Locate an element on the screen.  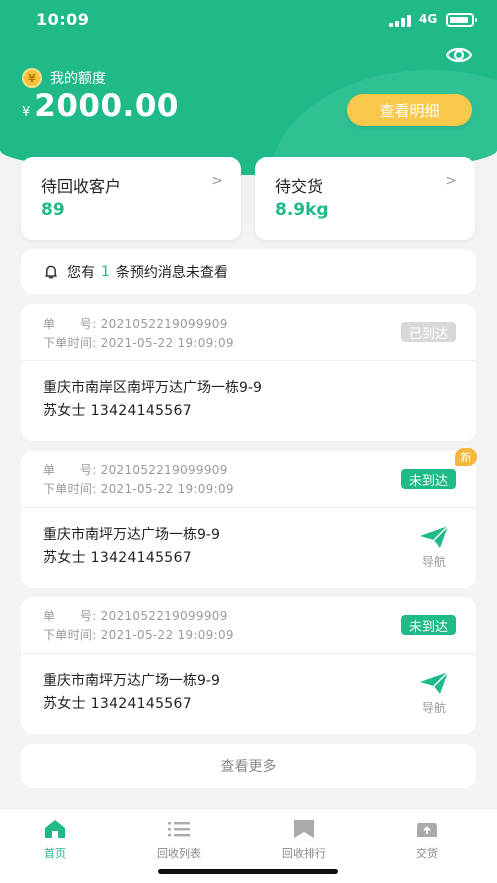
tab-delivery: 交货 is located at coordinates (427, 840).